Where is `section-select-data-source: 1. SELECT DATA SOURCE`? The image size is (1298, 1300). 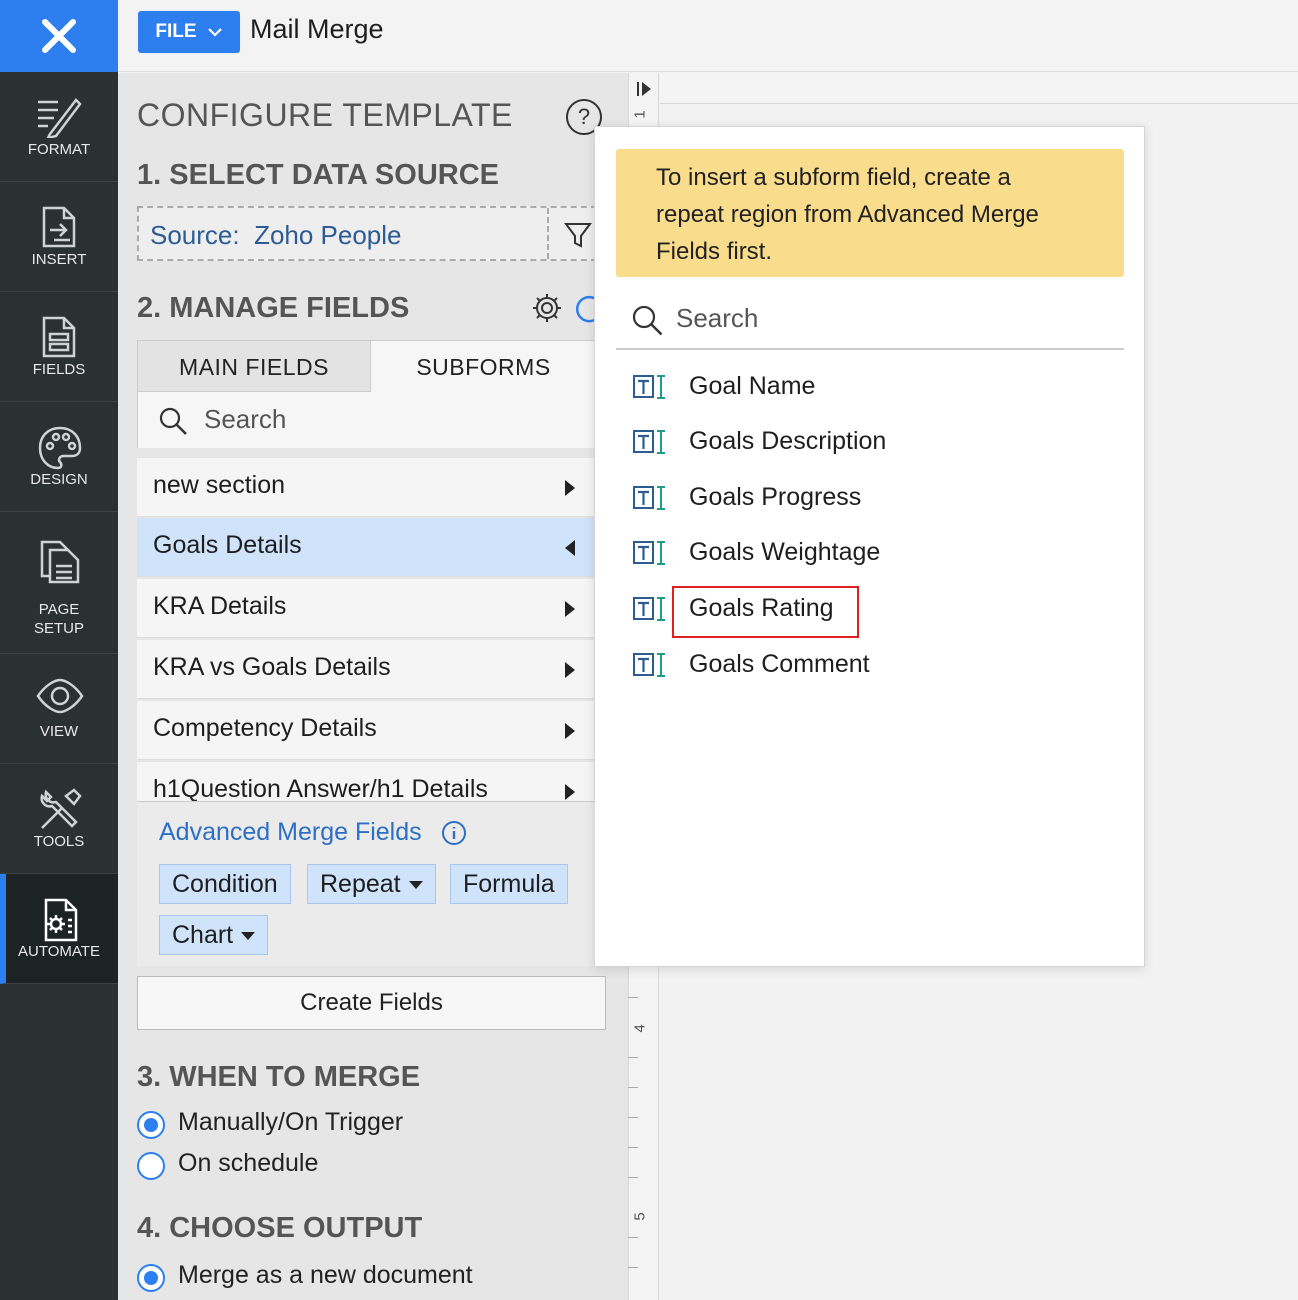
section-select-data-source: 1. SELECT DATA SOURCE is located at coordinates (318, 175).